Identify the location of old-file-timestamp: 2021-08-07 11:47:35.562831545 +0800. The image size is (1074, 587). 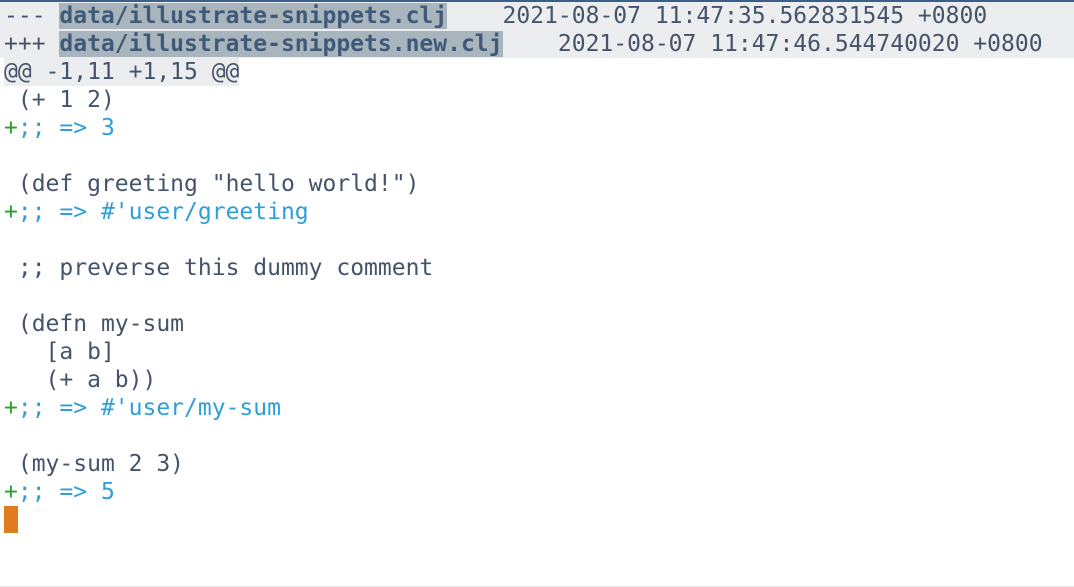
(717, 16).